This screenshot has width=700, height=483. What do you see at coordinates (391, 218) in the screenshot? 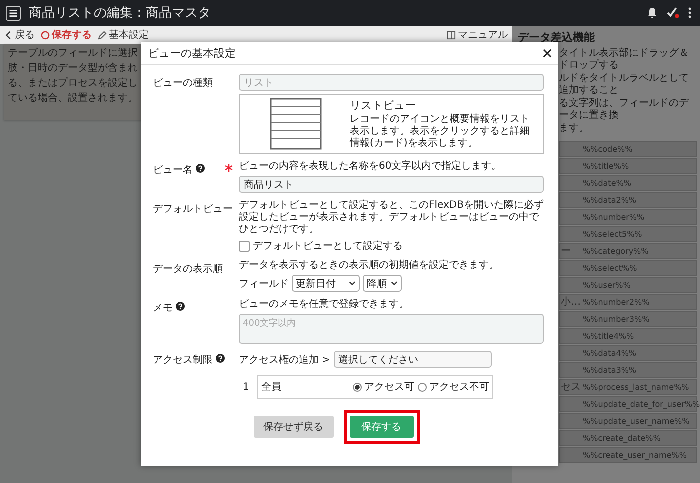
I see `description-text: デフォルトビューとして設定すると、このFlexDBを開いた際に必ず設定したビューが表示されます。デフォルトビューはビューの中でひとつだけです。` at bounding box center [391, 218].